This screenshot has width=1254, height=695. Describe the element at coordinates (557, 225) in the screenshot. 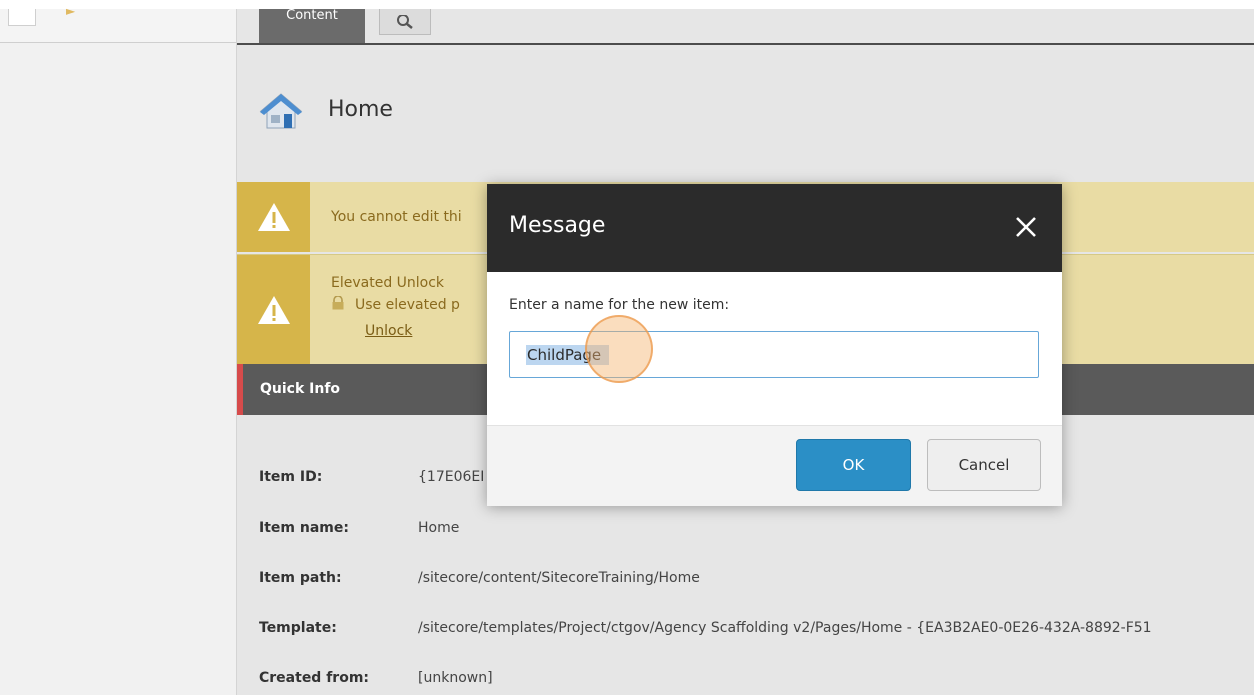

I see `dialog-title: Message` at that location.